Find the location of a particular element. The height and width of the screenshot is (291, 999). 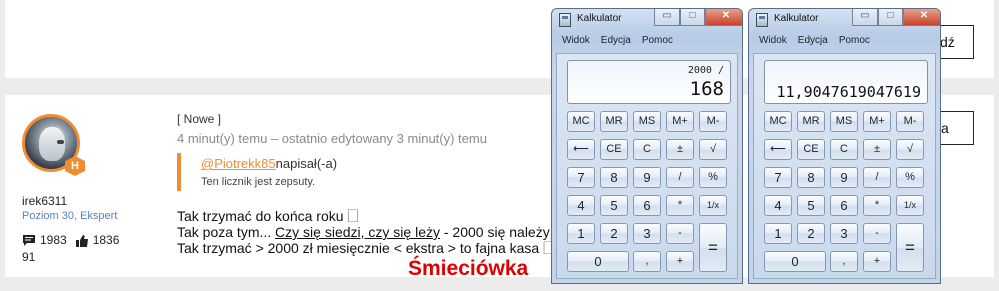

post-line-2-link: Czy się siedzi, czy się leży is located at coordinates (357, 232).